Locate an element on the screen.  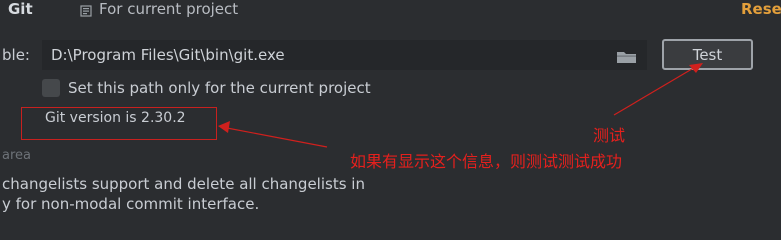
git-path-input: D:\Program Files\Git\bin\git.exe is located at coordinates (344, 55).